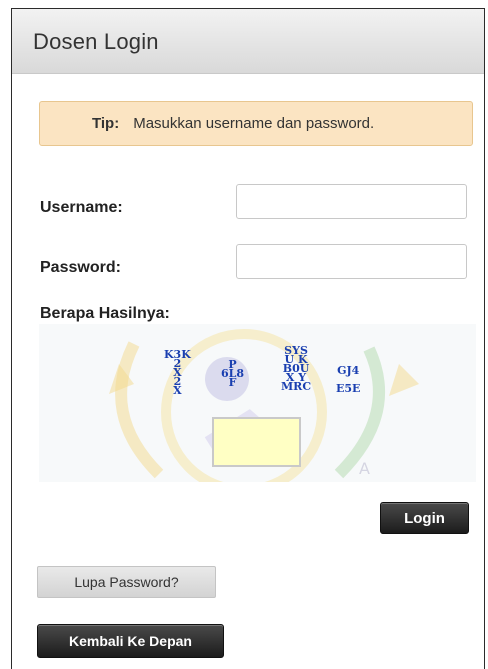 This screenshot has height=669, width=488. What do you see at coordinates (351, 201) in the screenshot?
I see `username-input` at bounding box center [351, 201].